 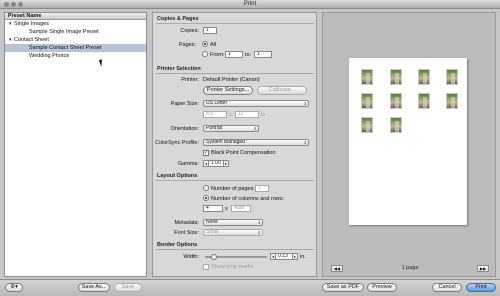 I want to click on cols-rows-label: Number of columns and rows:, so click(x=248, y=199).